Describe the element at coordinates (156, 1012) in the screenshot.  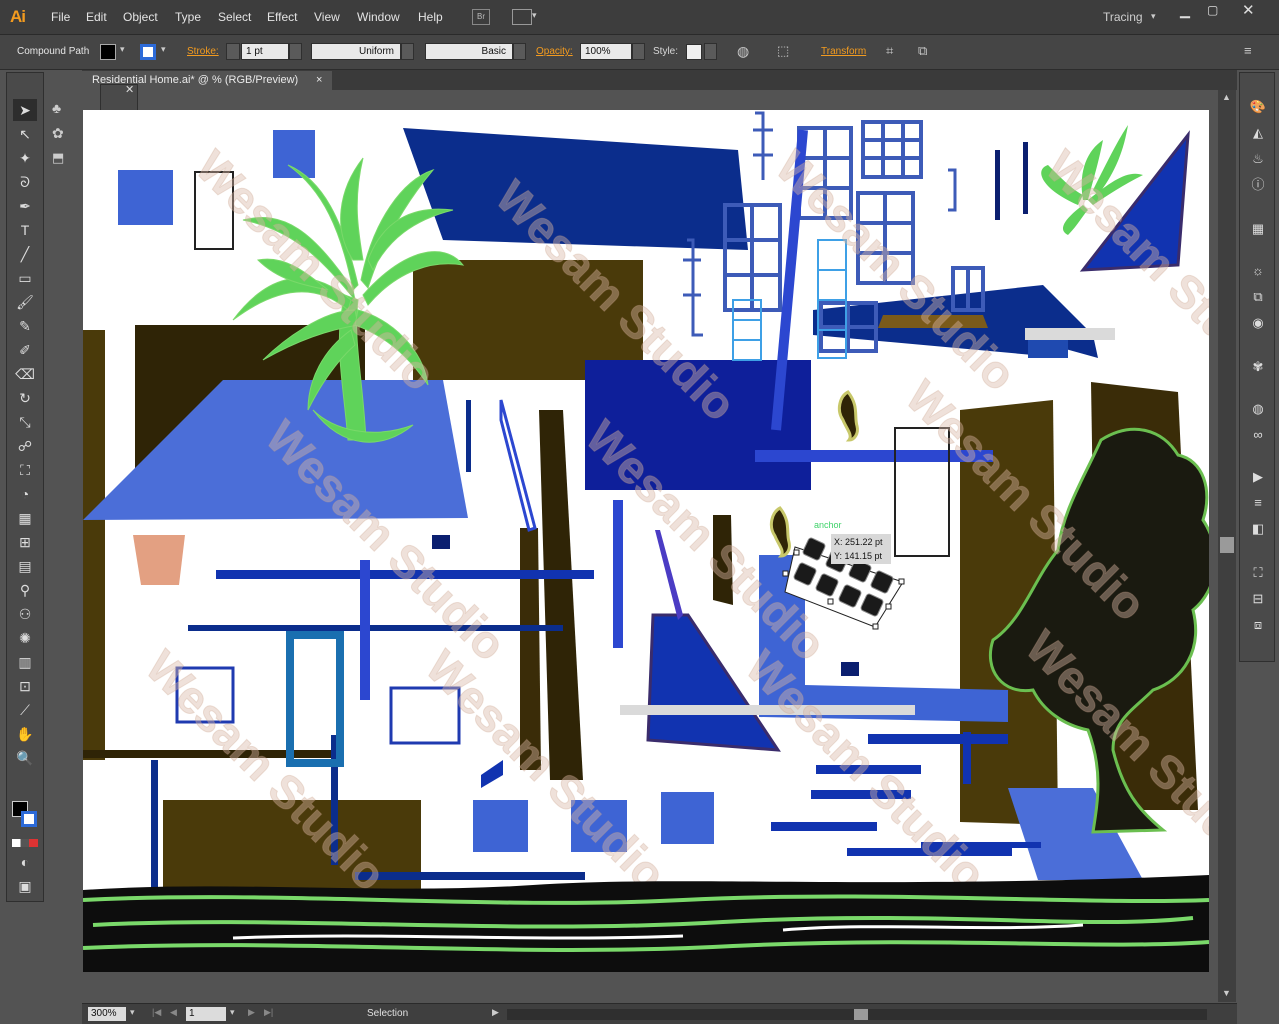
I see `first-artboard-icon: |◀` at that location.